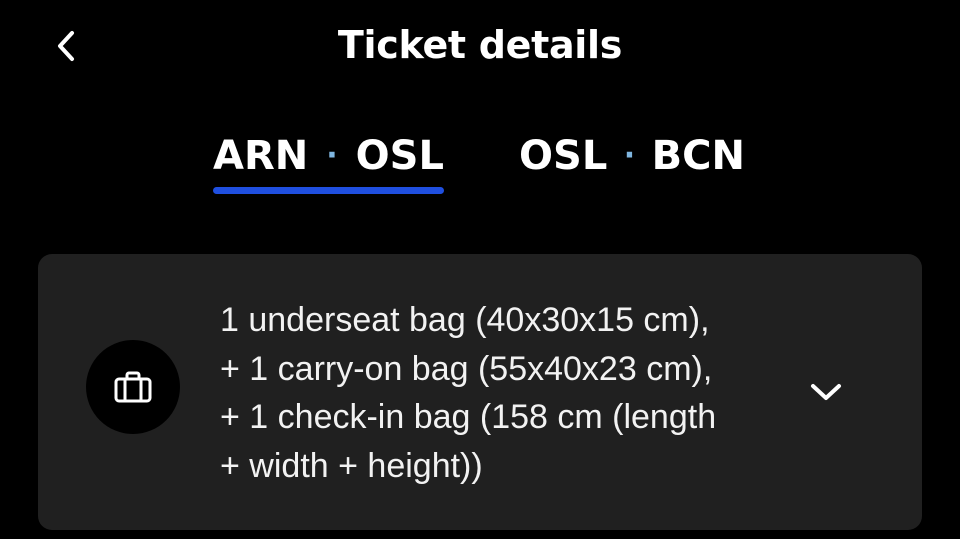 Image resolution: width=960 pixels, height=539 pixels. I want to click on active-tab-indicator, so click(328, 190).